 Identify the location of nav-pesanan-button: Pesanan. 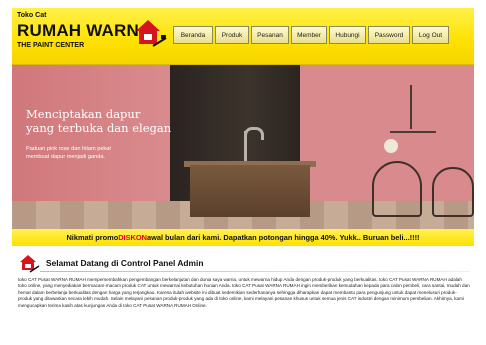
(270, 35).